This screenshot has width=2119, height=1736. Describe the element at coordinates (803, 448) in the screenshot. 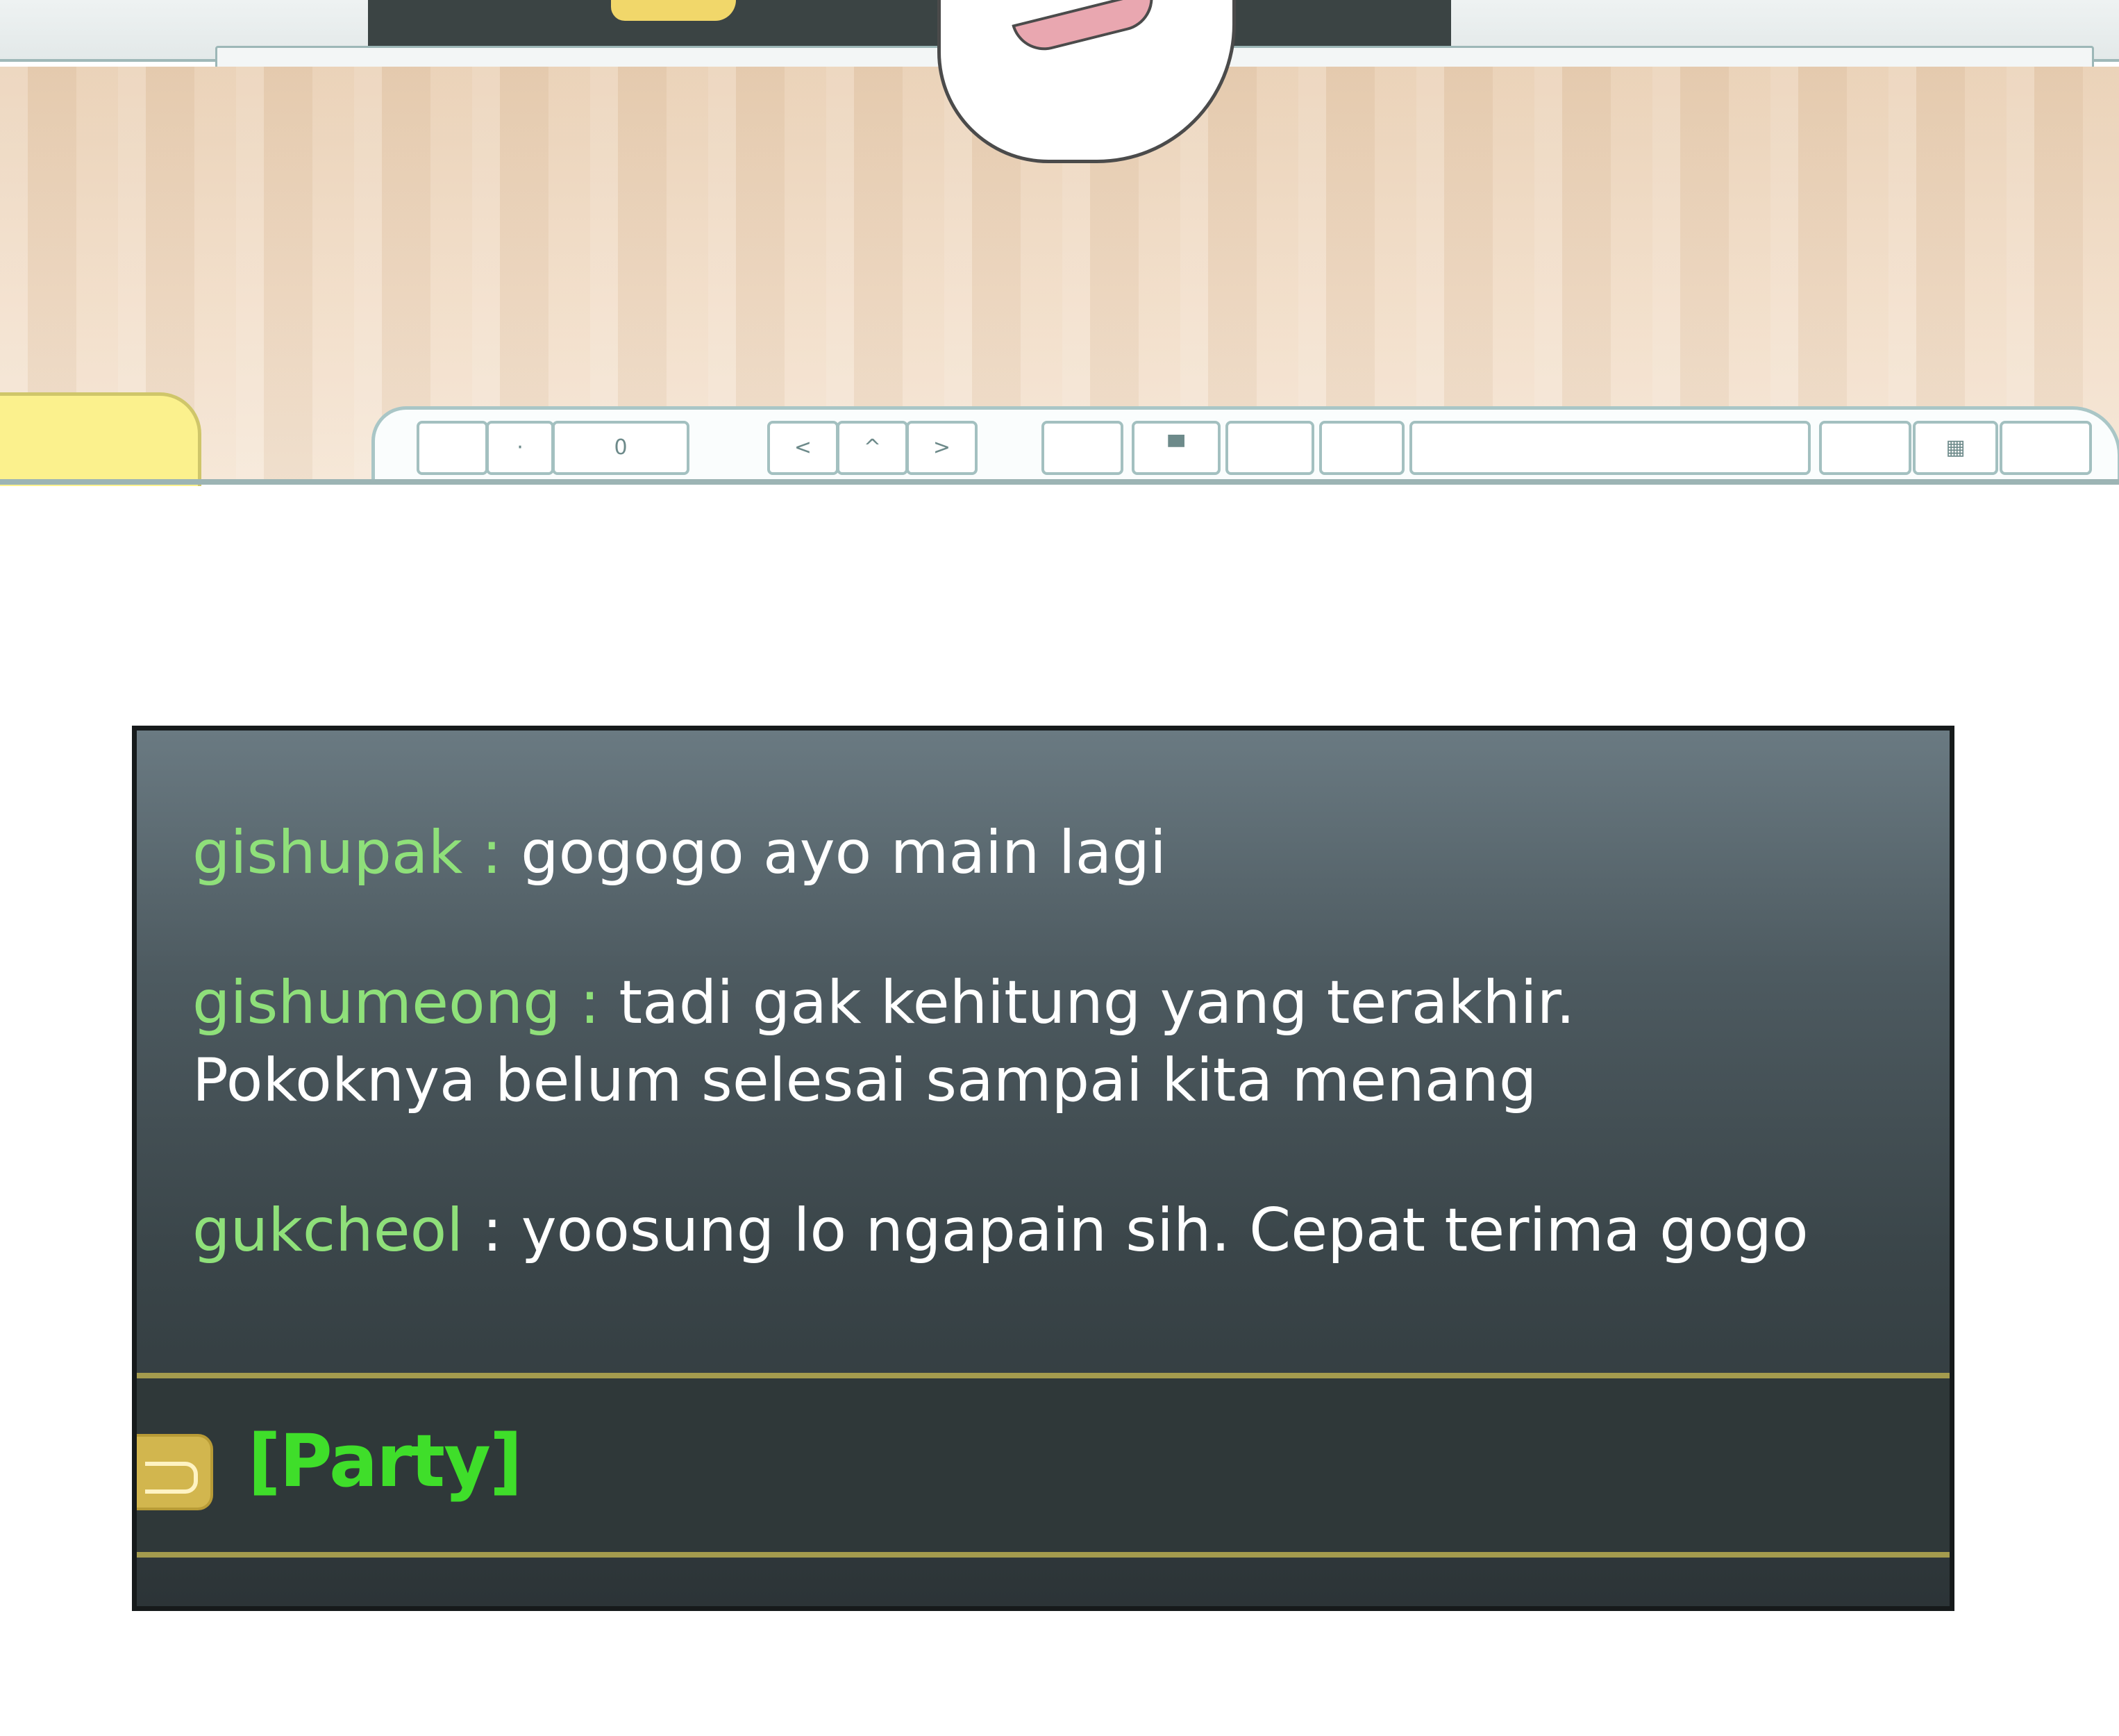

I see `keyboard-key: <` at that location.